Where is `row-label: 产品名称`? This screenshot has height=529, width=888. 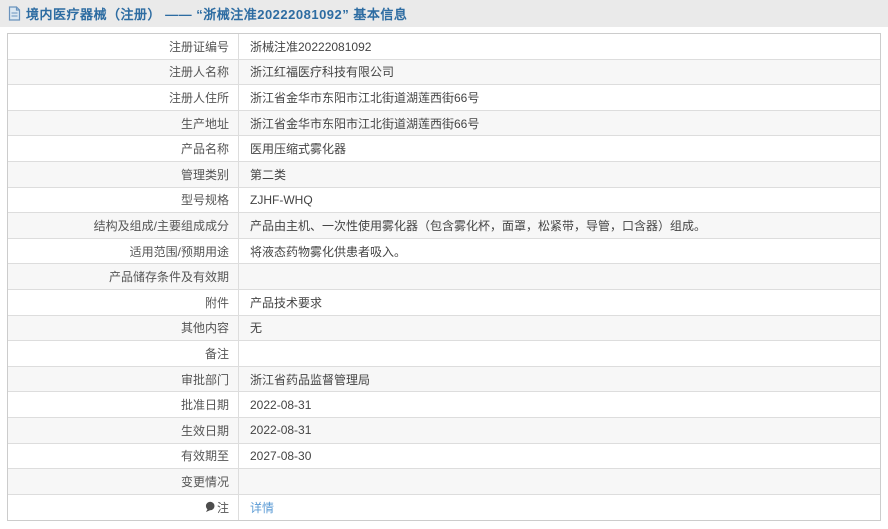 row-label: 产品名称 is located at coordinates (123, 148).